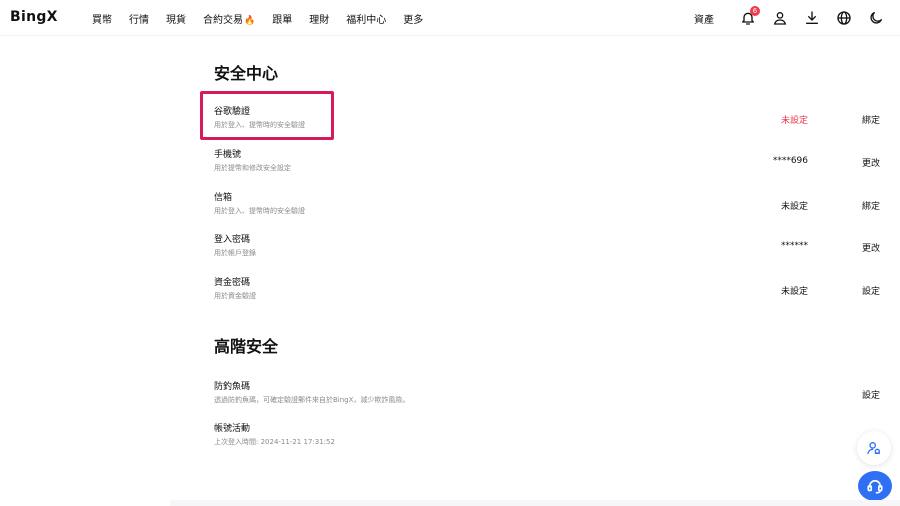 The height and width of the screenshot is (506, 900). Describe the element at coordinates (228, 155) in the screenshot. I see `row-label: 手機號` at that location.